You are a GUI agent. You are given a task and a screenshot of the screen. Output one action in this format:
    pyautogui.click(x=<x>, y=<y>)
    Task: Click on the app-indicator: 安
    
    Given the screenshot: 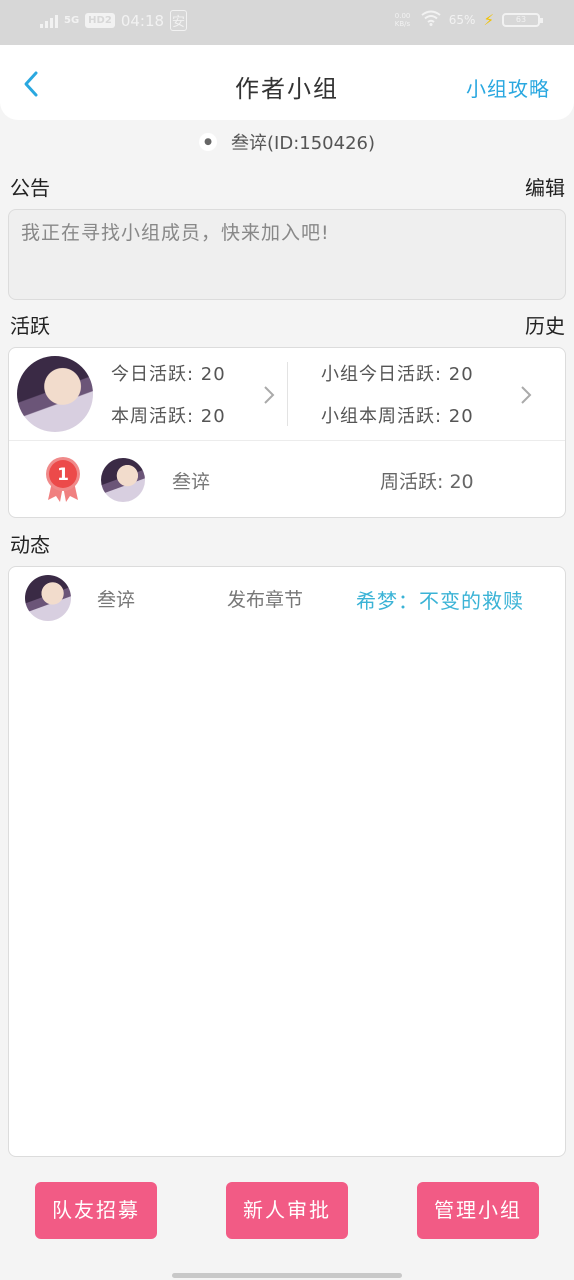 What is the action you would take?
    pyautogui.click(x=179, y=20)
    